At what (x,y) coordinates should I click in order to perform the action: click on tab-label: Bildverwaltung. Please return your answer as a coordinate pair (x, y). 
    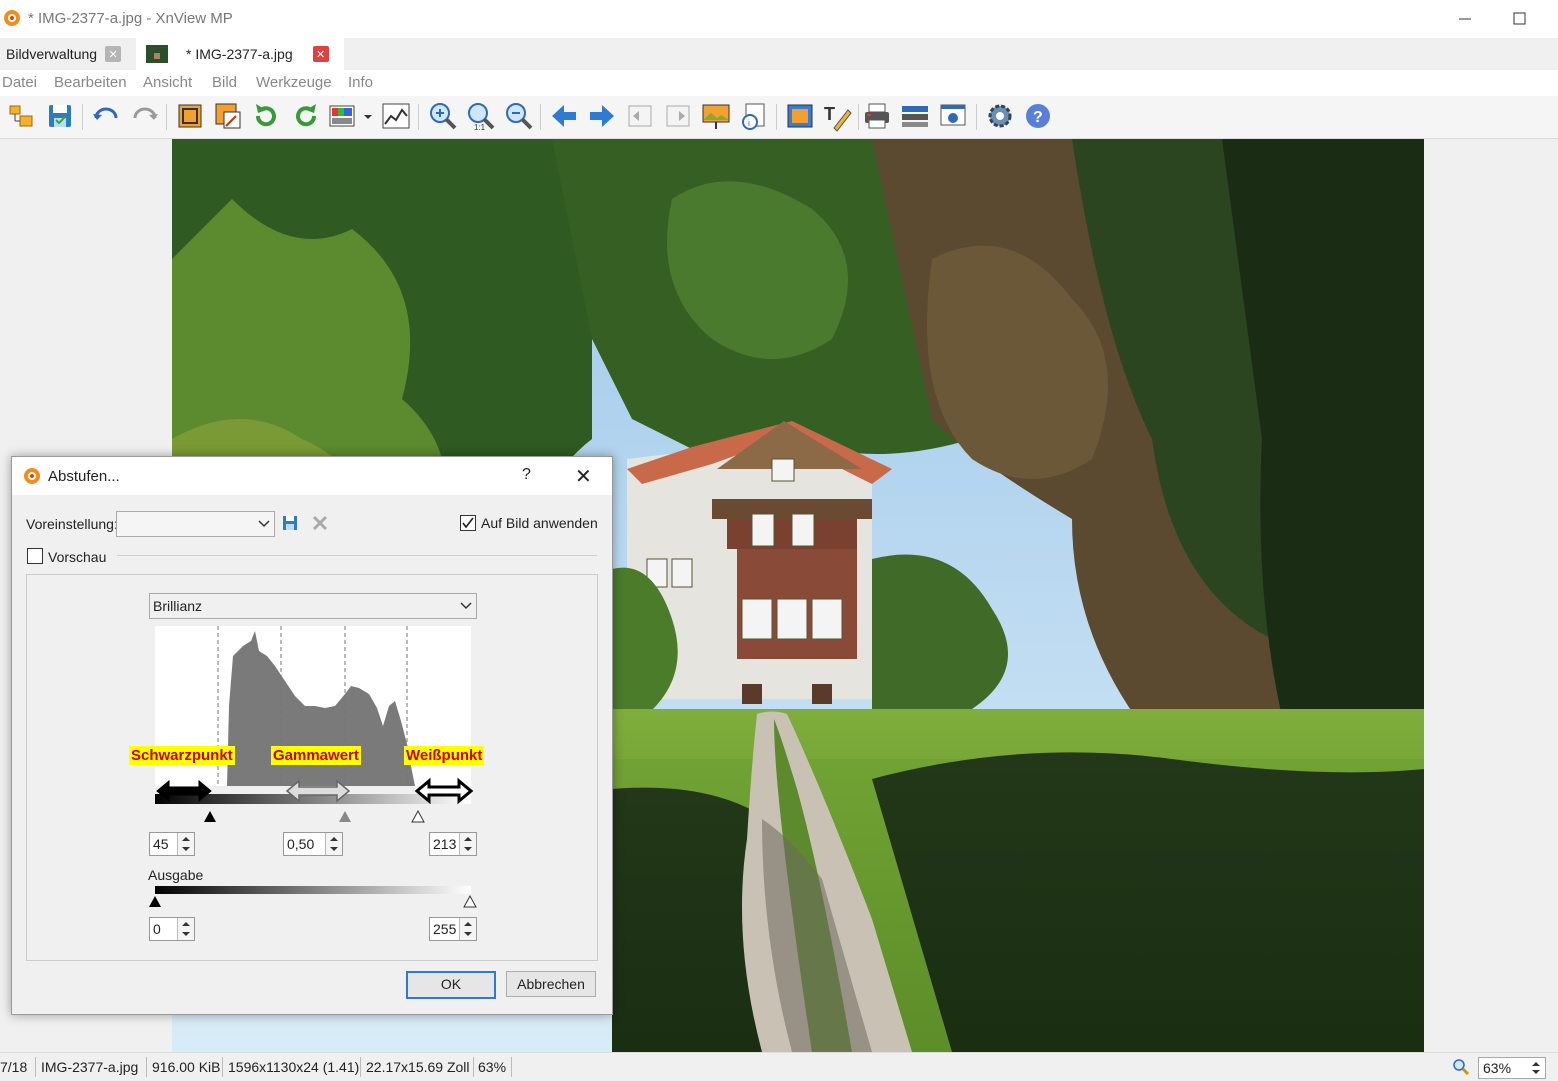
    Looking at the image, I should click on (52, 54).